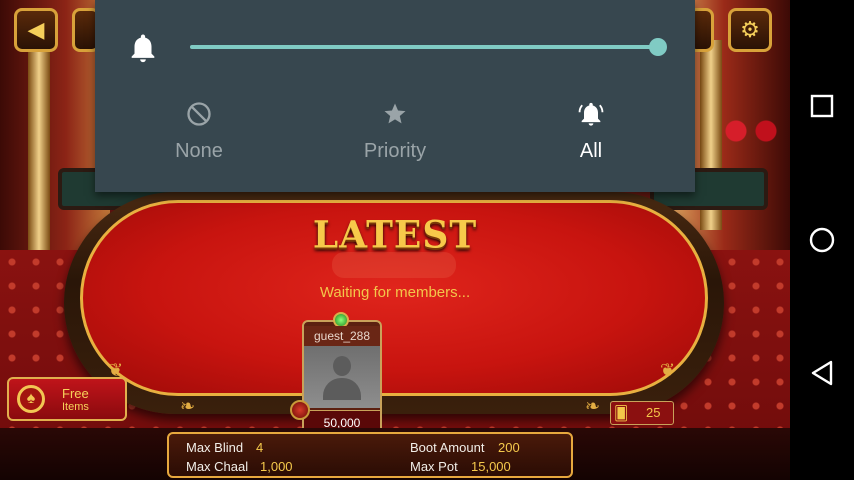 The image size is (854, 480). What do you see at coordinates (752, 131) in the screenshot?
I see `background-flowers` at bounding box center [752, 131].